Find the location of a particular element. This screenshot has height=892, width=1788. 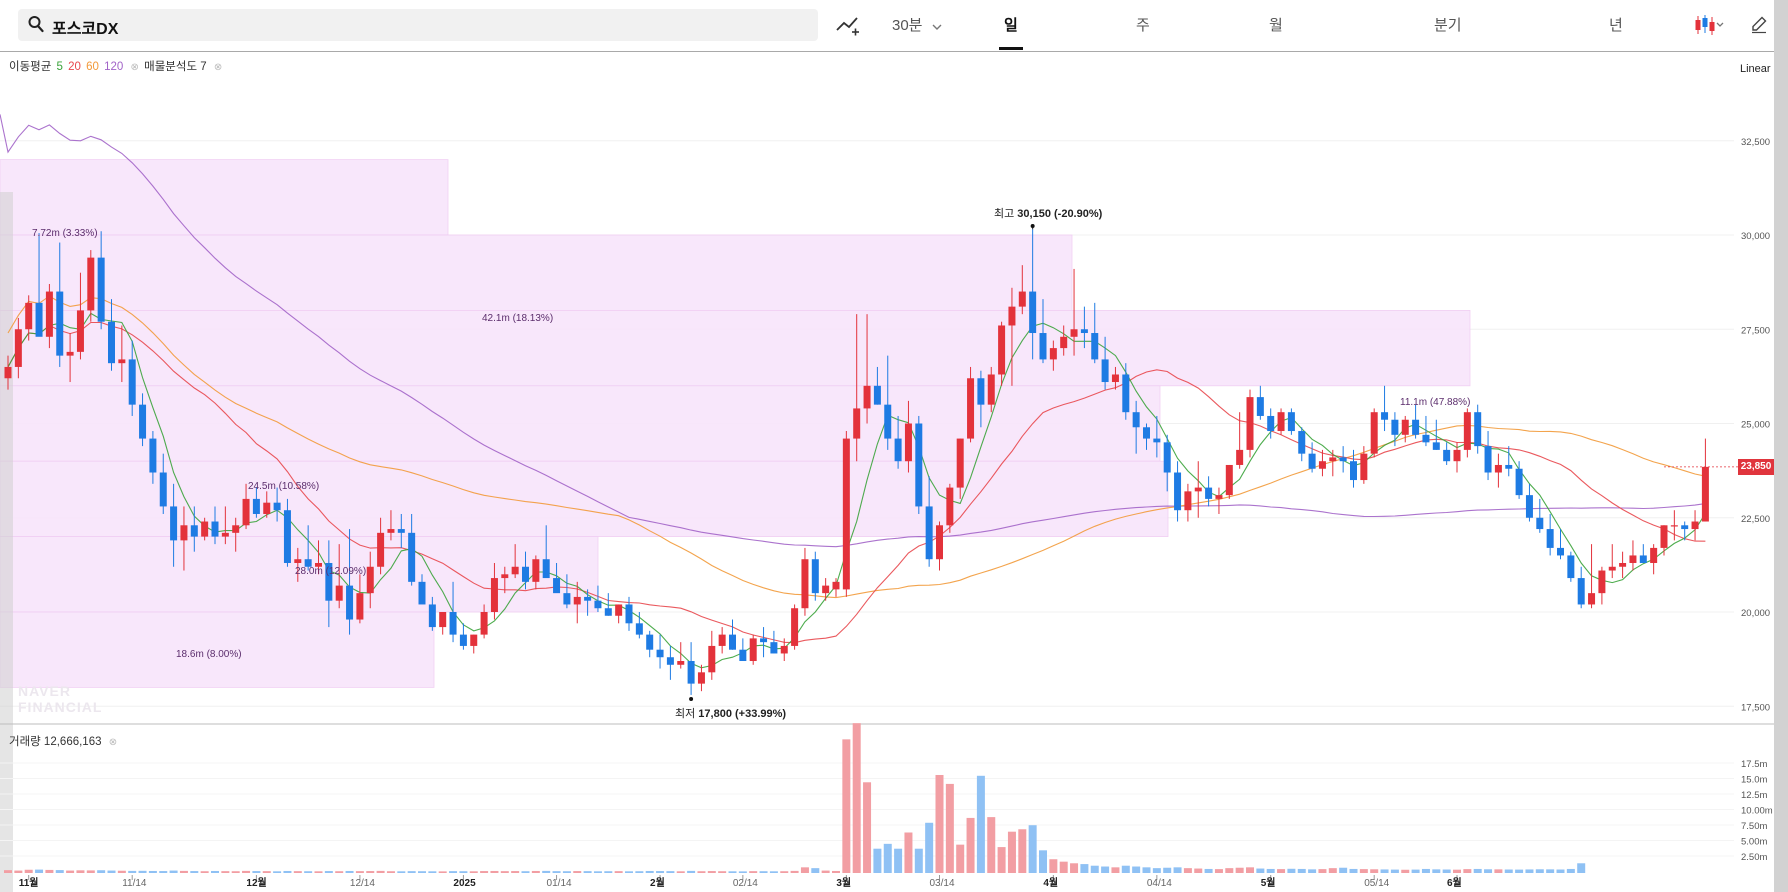

x-axis-label: 2월 is located at coordinates (657, 883).